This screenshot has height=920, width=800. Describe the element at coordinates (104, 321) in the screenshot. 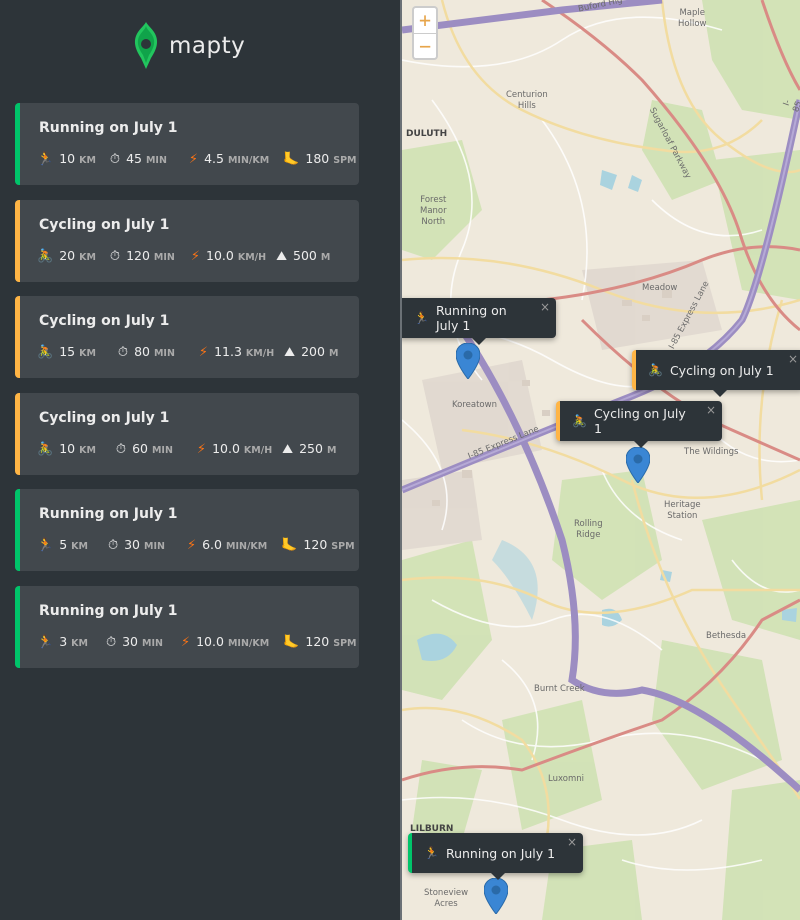

I see `workout-title: Cycling on July 1` at that location.